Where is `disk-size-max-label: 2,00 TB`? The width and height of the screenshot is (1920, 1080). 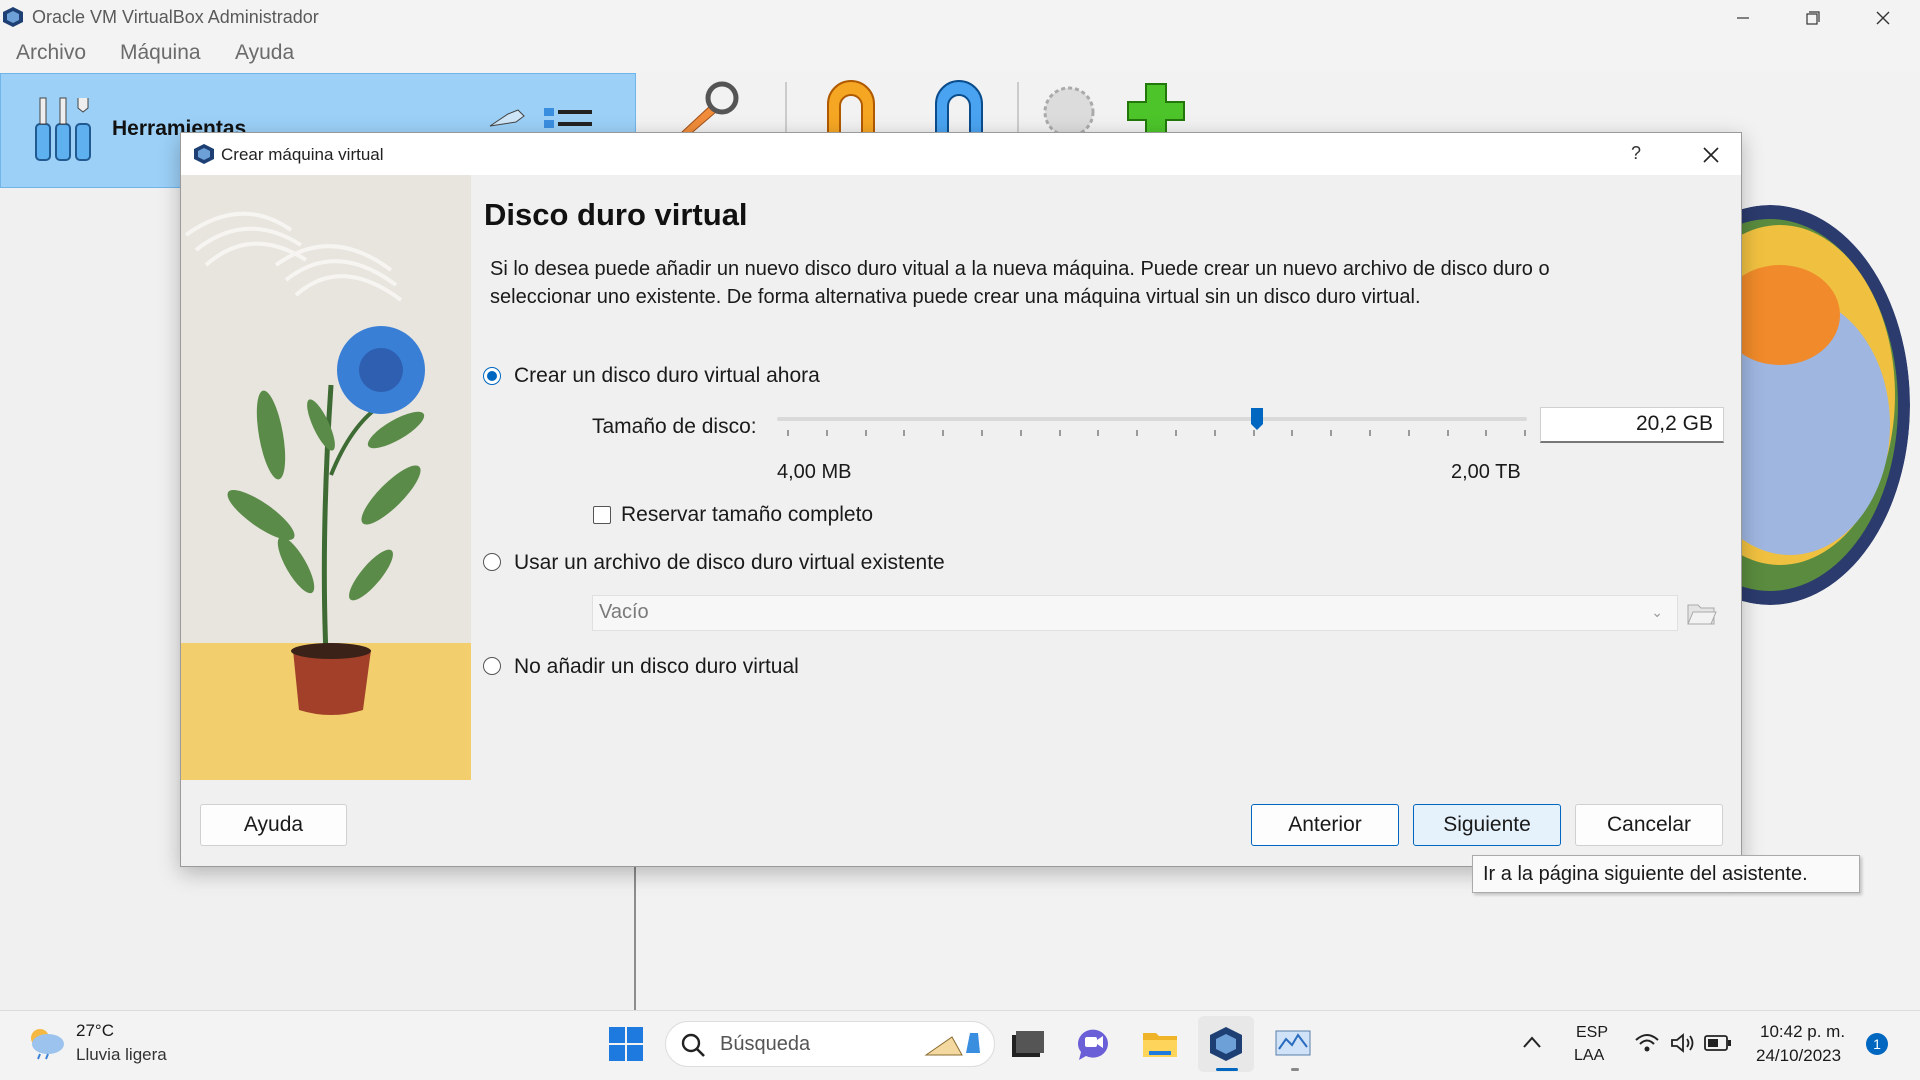
disk-size-max-label: 2,00 TB is located at coordinates (1486, 472).